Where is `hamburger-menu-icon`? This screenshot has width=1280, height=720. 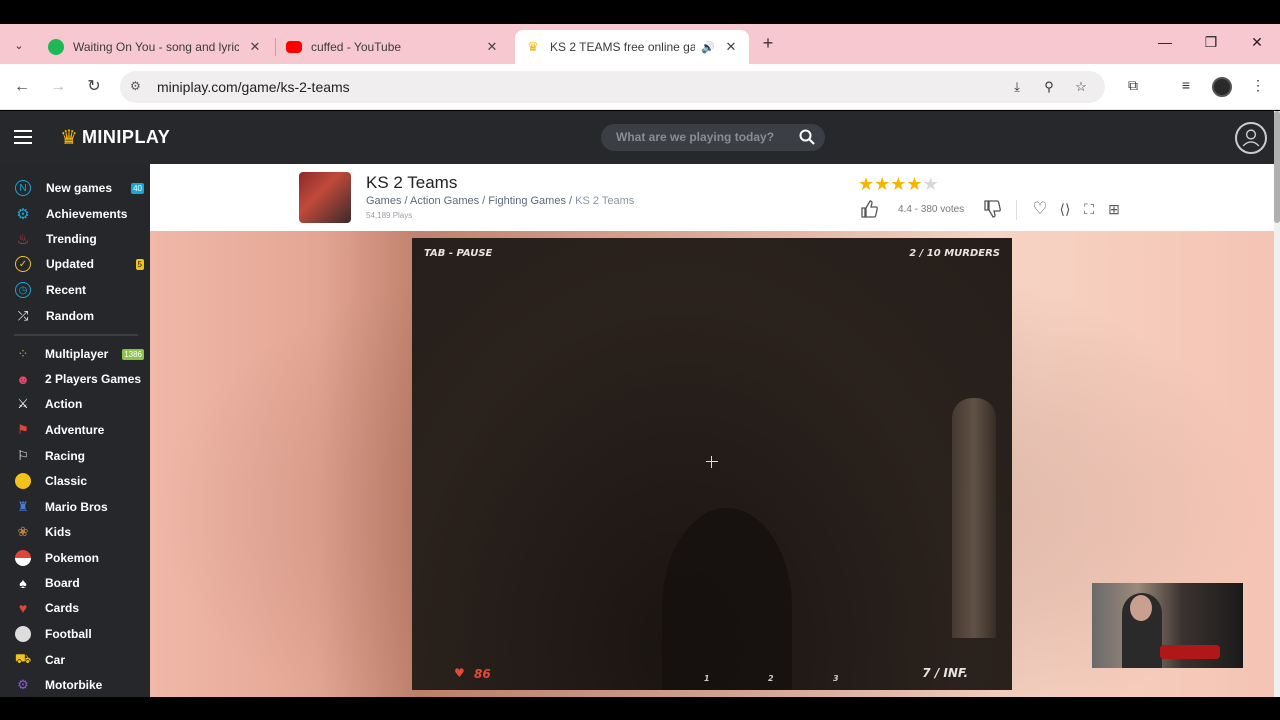 hamburger-menu-icon is located at coordinates (23, 137).